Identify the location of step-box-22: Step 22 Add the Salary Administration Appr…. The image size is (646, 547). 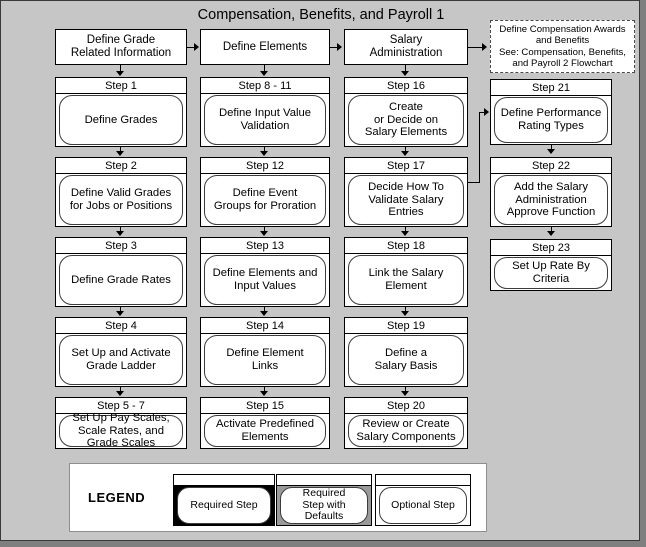
(551, 192).